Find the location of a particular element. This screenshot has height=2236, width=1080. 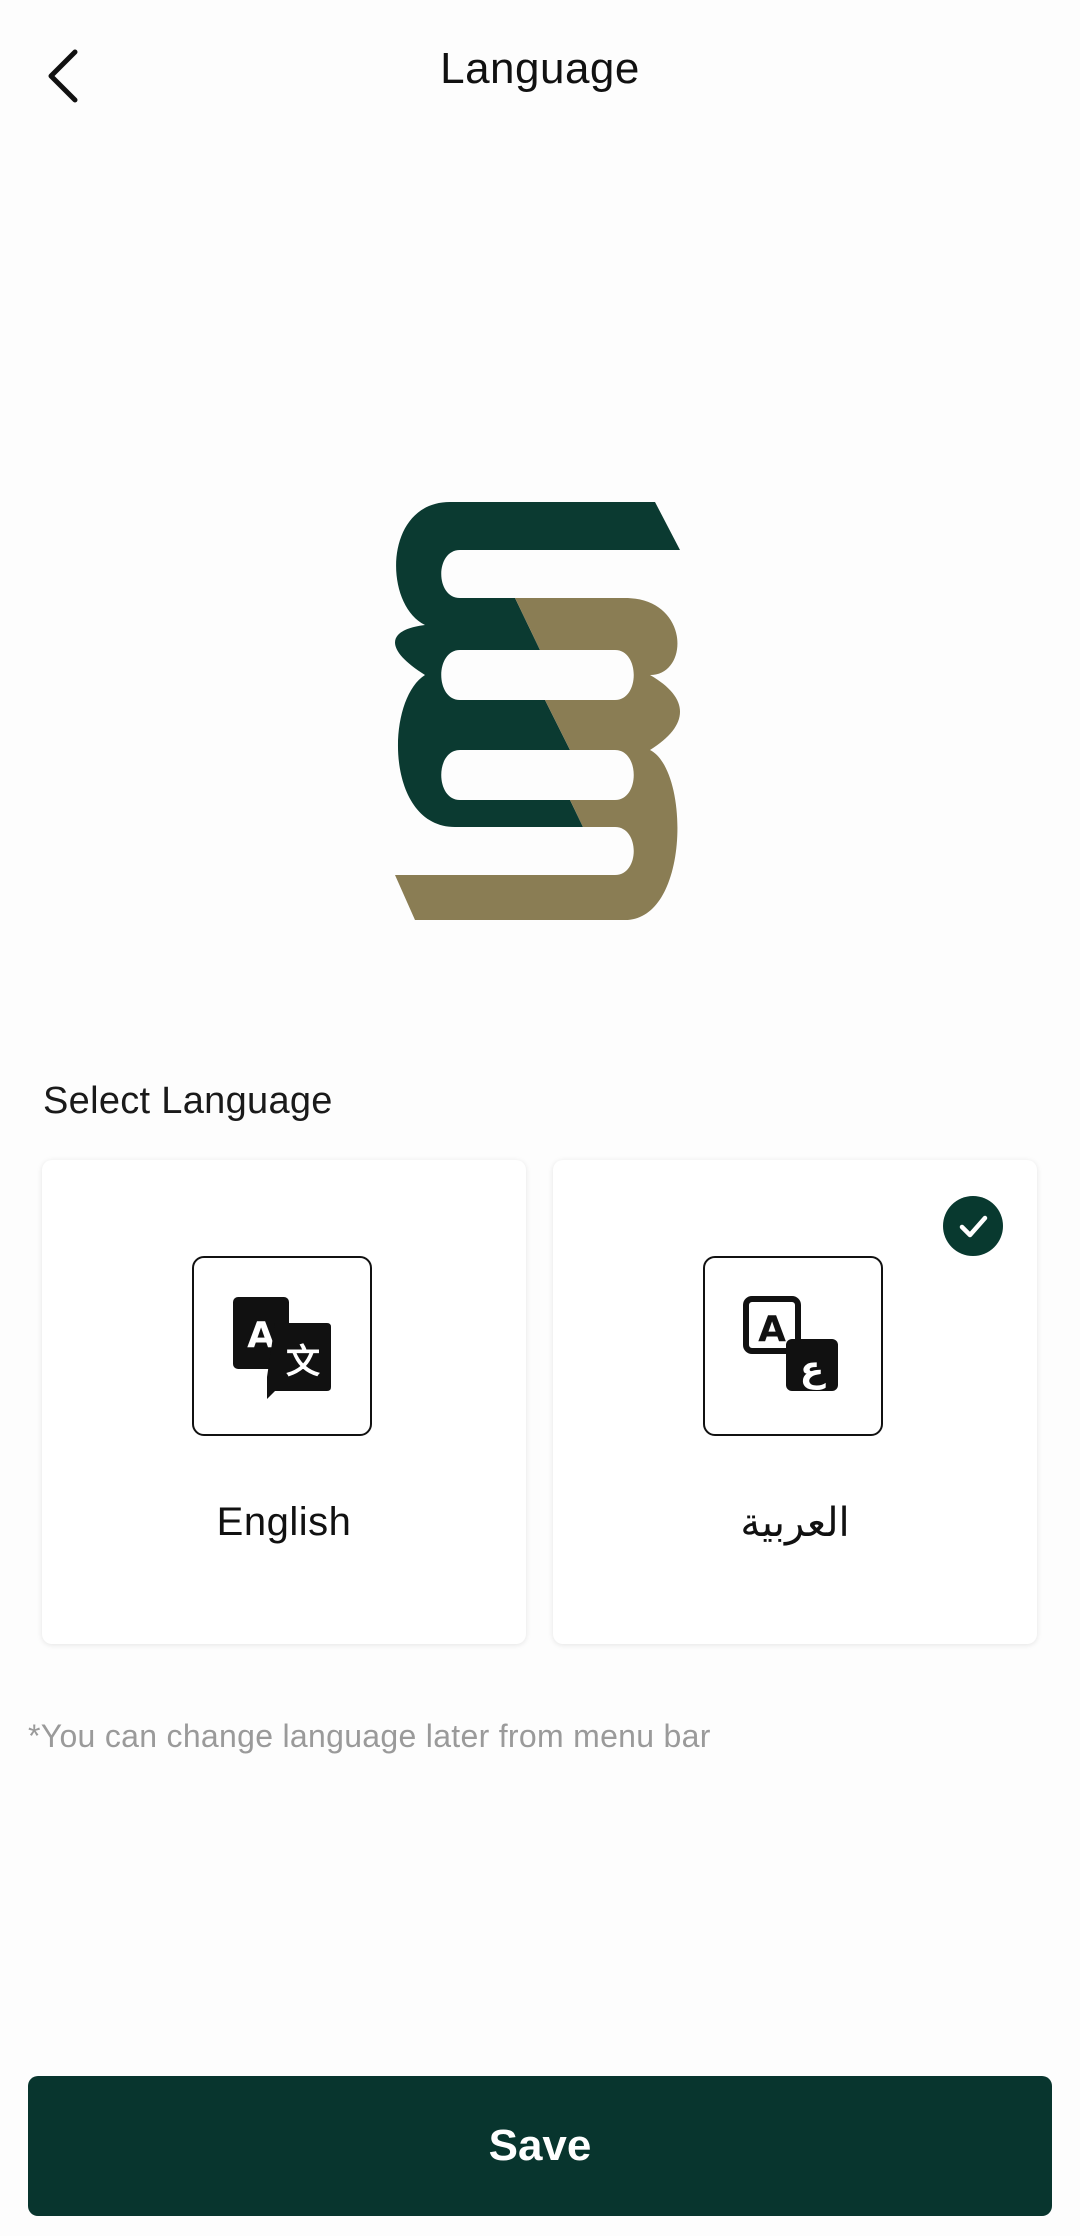

page-title: Language is located at coordinates (540, 68).